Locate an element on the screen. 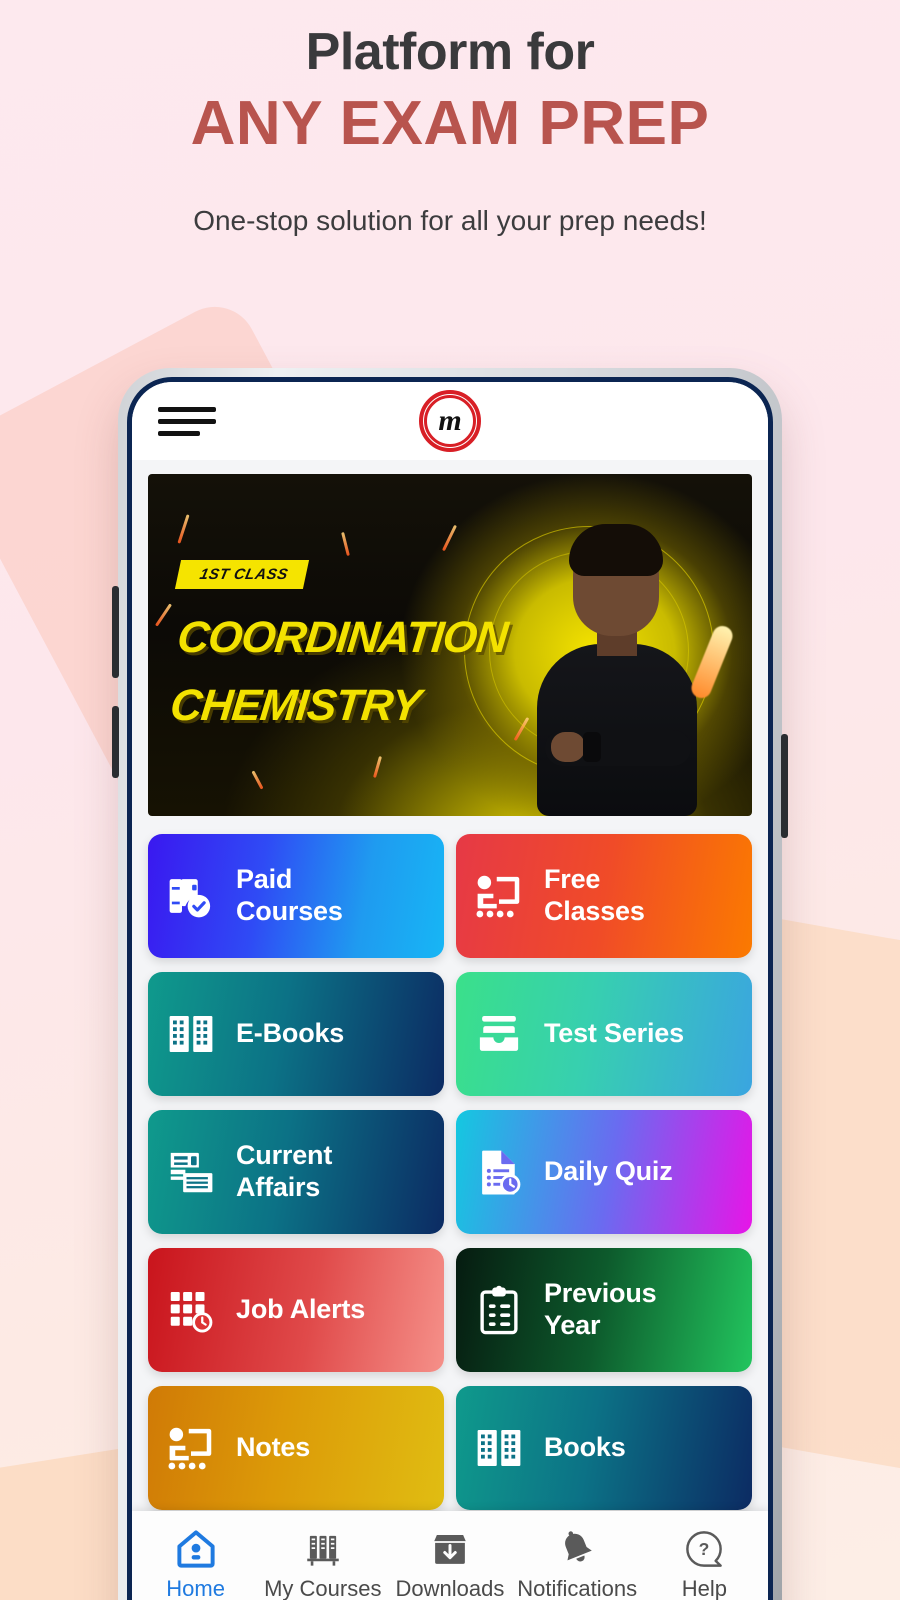 The image size is (900, 1600). banner-class-badge: 1ST CLASS is located at coordinates (242, 574).